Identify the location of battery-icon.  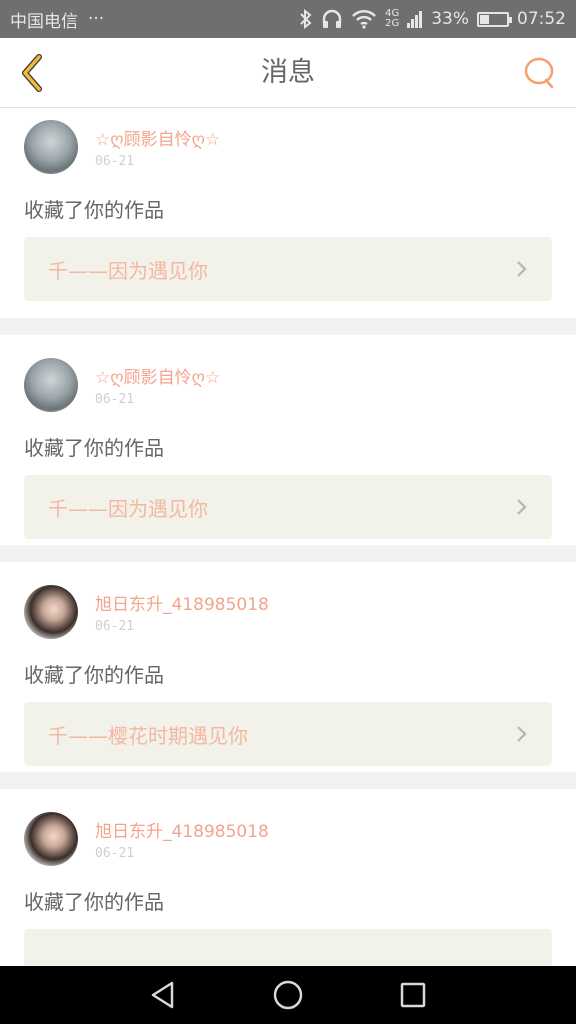
(494, 19).